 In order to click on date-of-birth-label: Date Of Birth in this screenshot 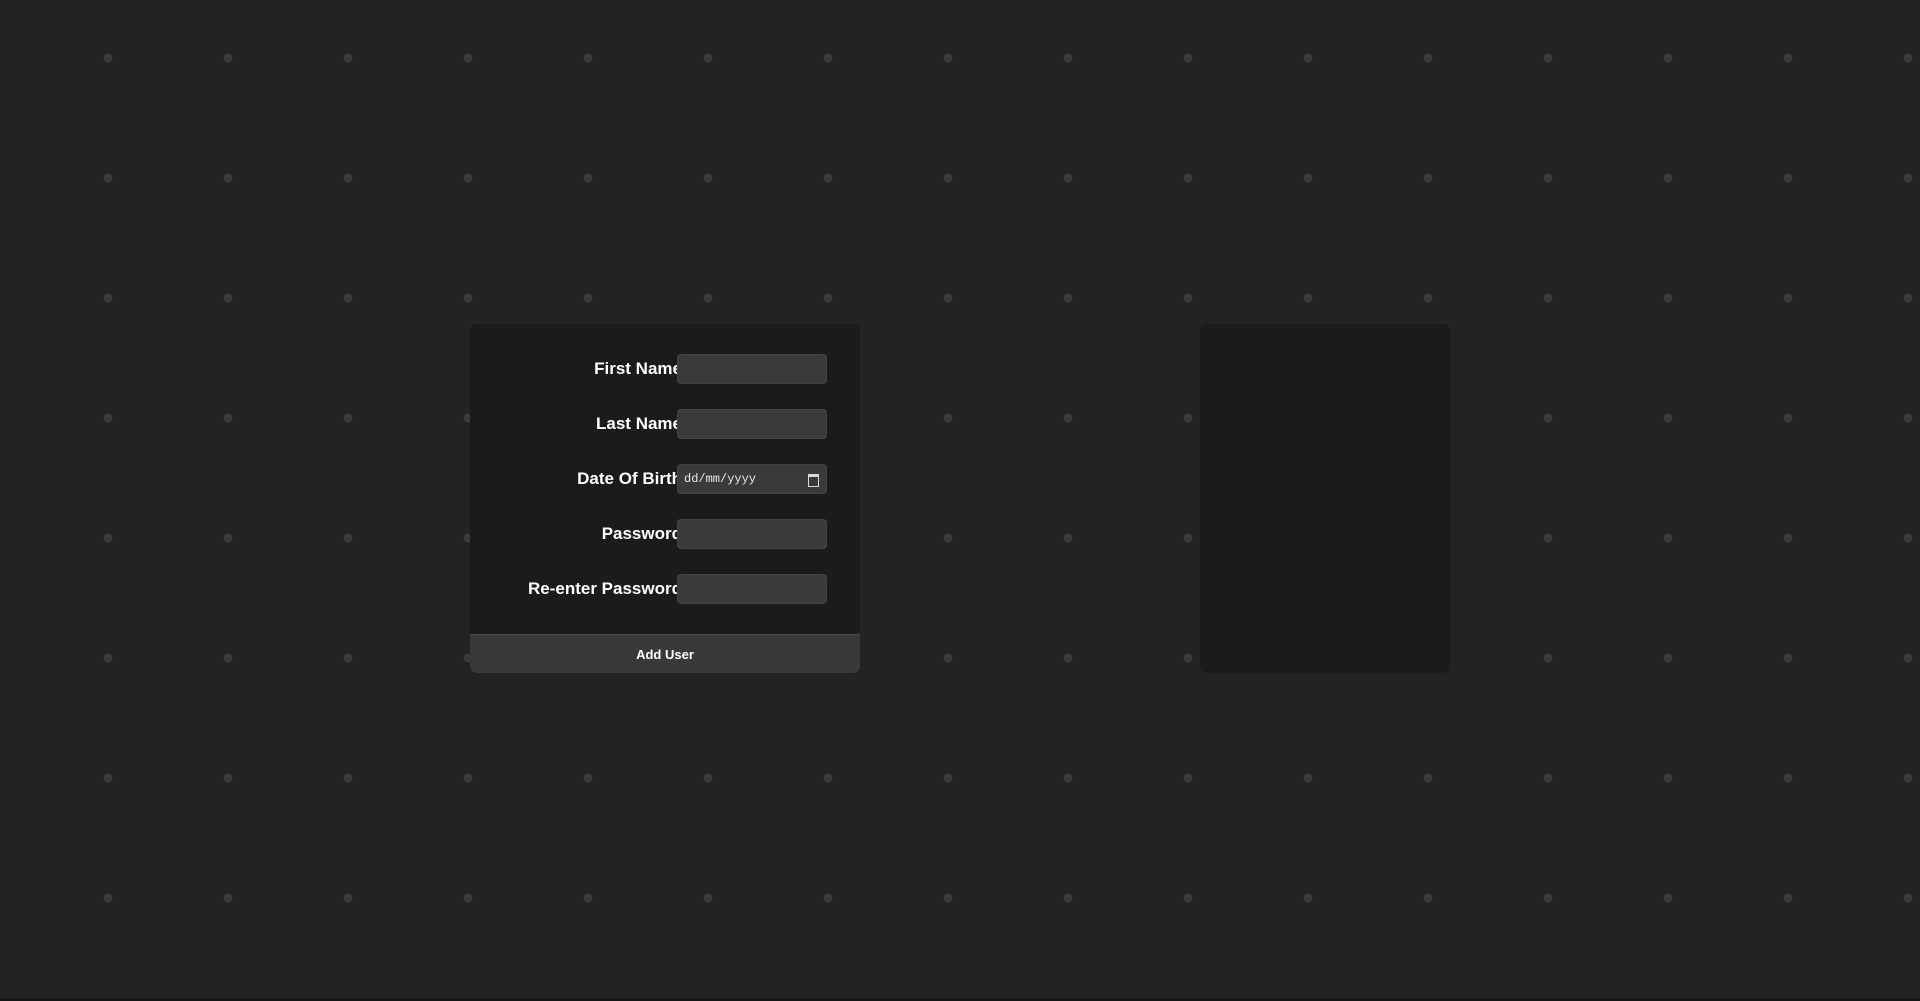, I will do `click(629, 478)`.